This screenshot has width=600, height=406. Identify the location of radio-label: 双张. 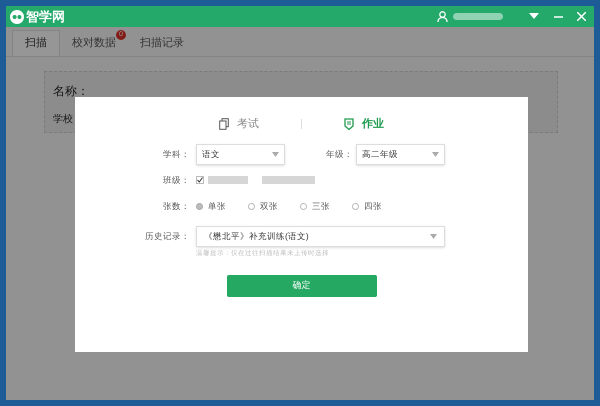
(269, 206).